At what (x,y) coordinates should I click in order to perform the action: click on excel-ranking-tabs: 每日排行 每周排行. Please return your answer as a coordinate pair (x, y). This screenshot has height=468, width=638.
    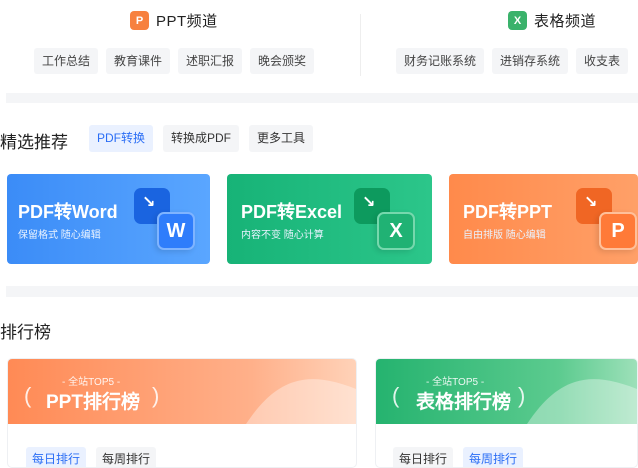
    Looking at the image, I should click on (463, 457).